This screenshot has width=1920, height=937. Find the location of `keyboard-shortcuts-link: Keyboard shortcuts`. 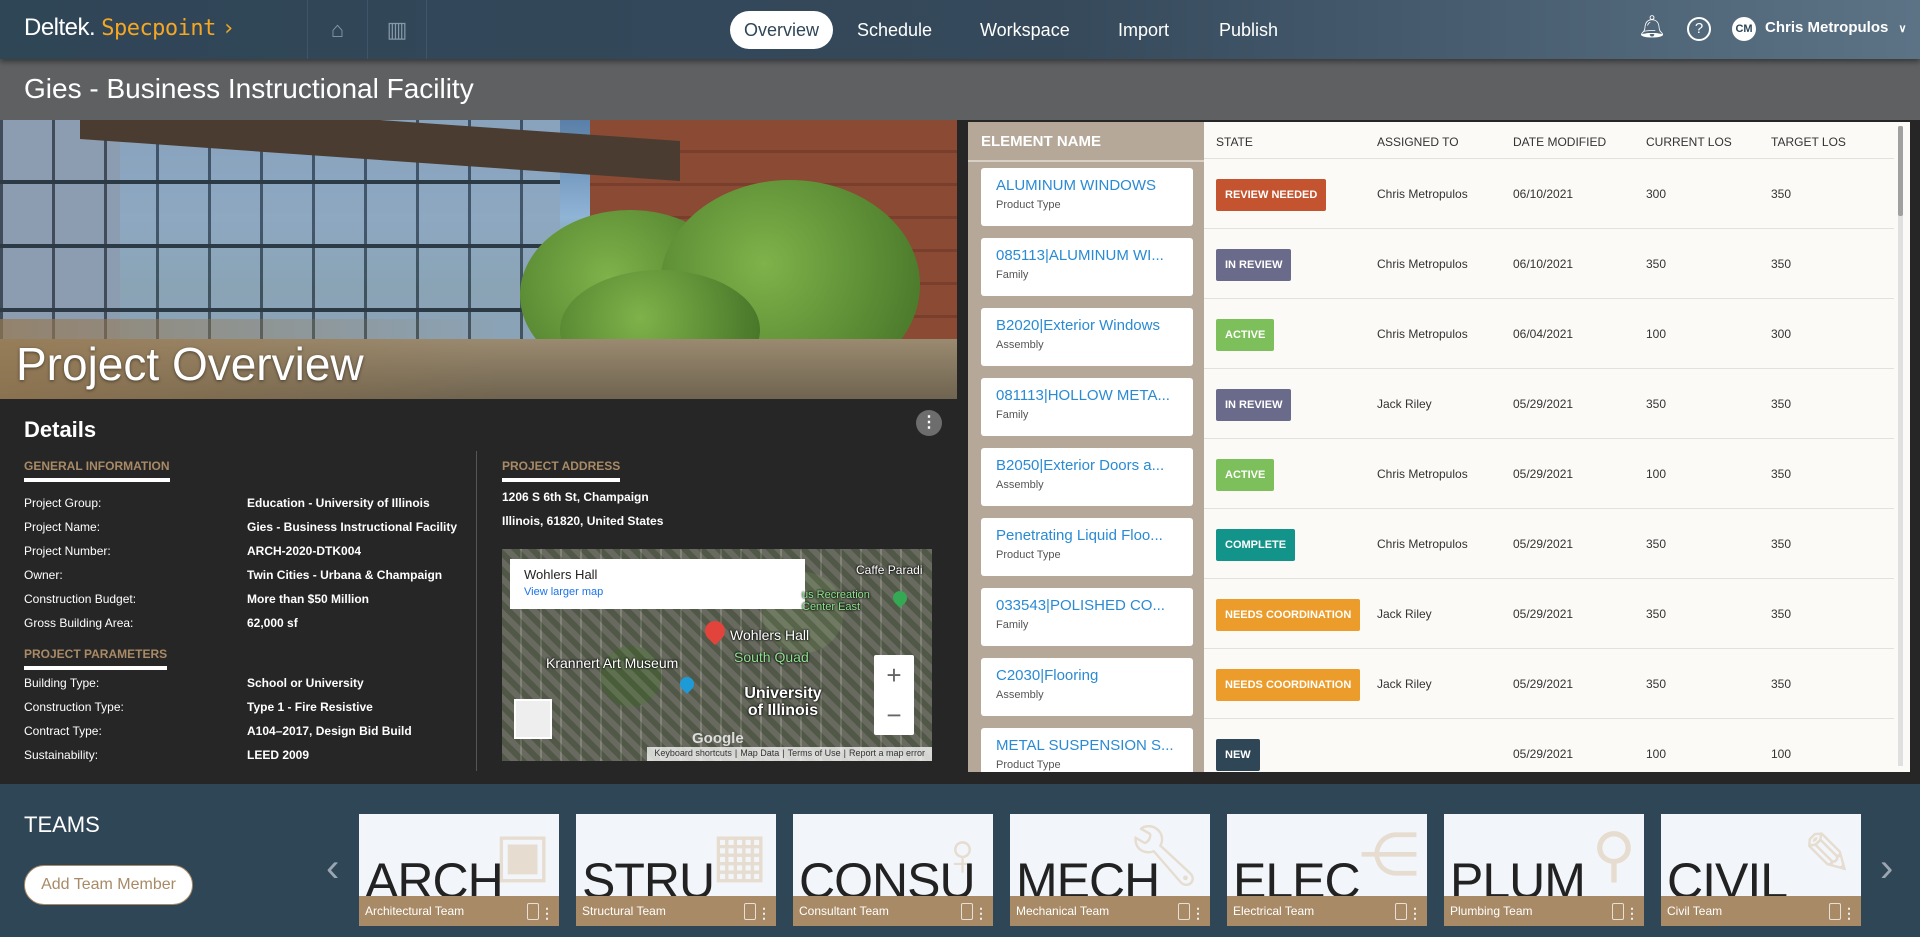

keyboard-shortcuts-link: Keyboard shortcuts is located at coordinates (693, 753).